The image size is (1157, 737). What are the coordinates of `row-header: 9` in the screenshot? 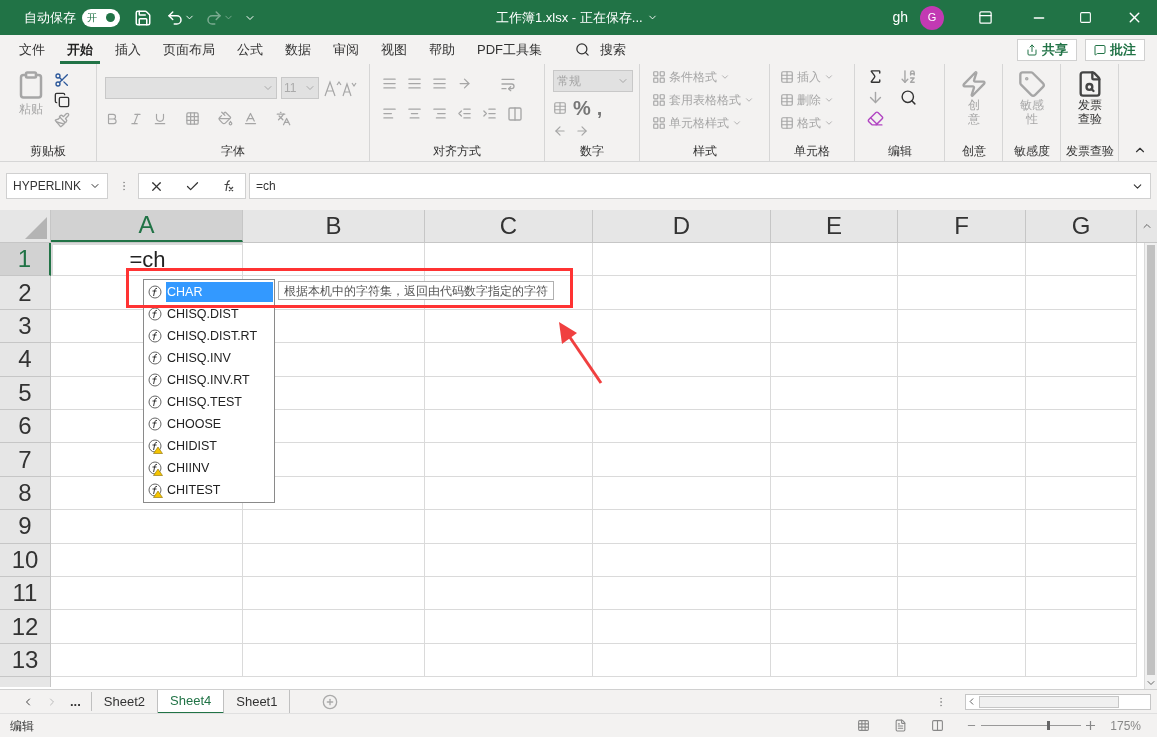 It's located at (25, 527).